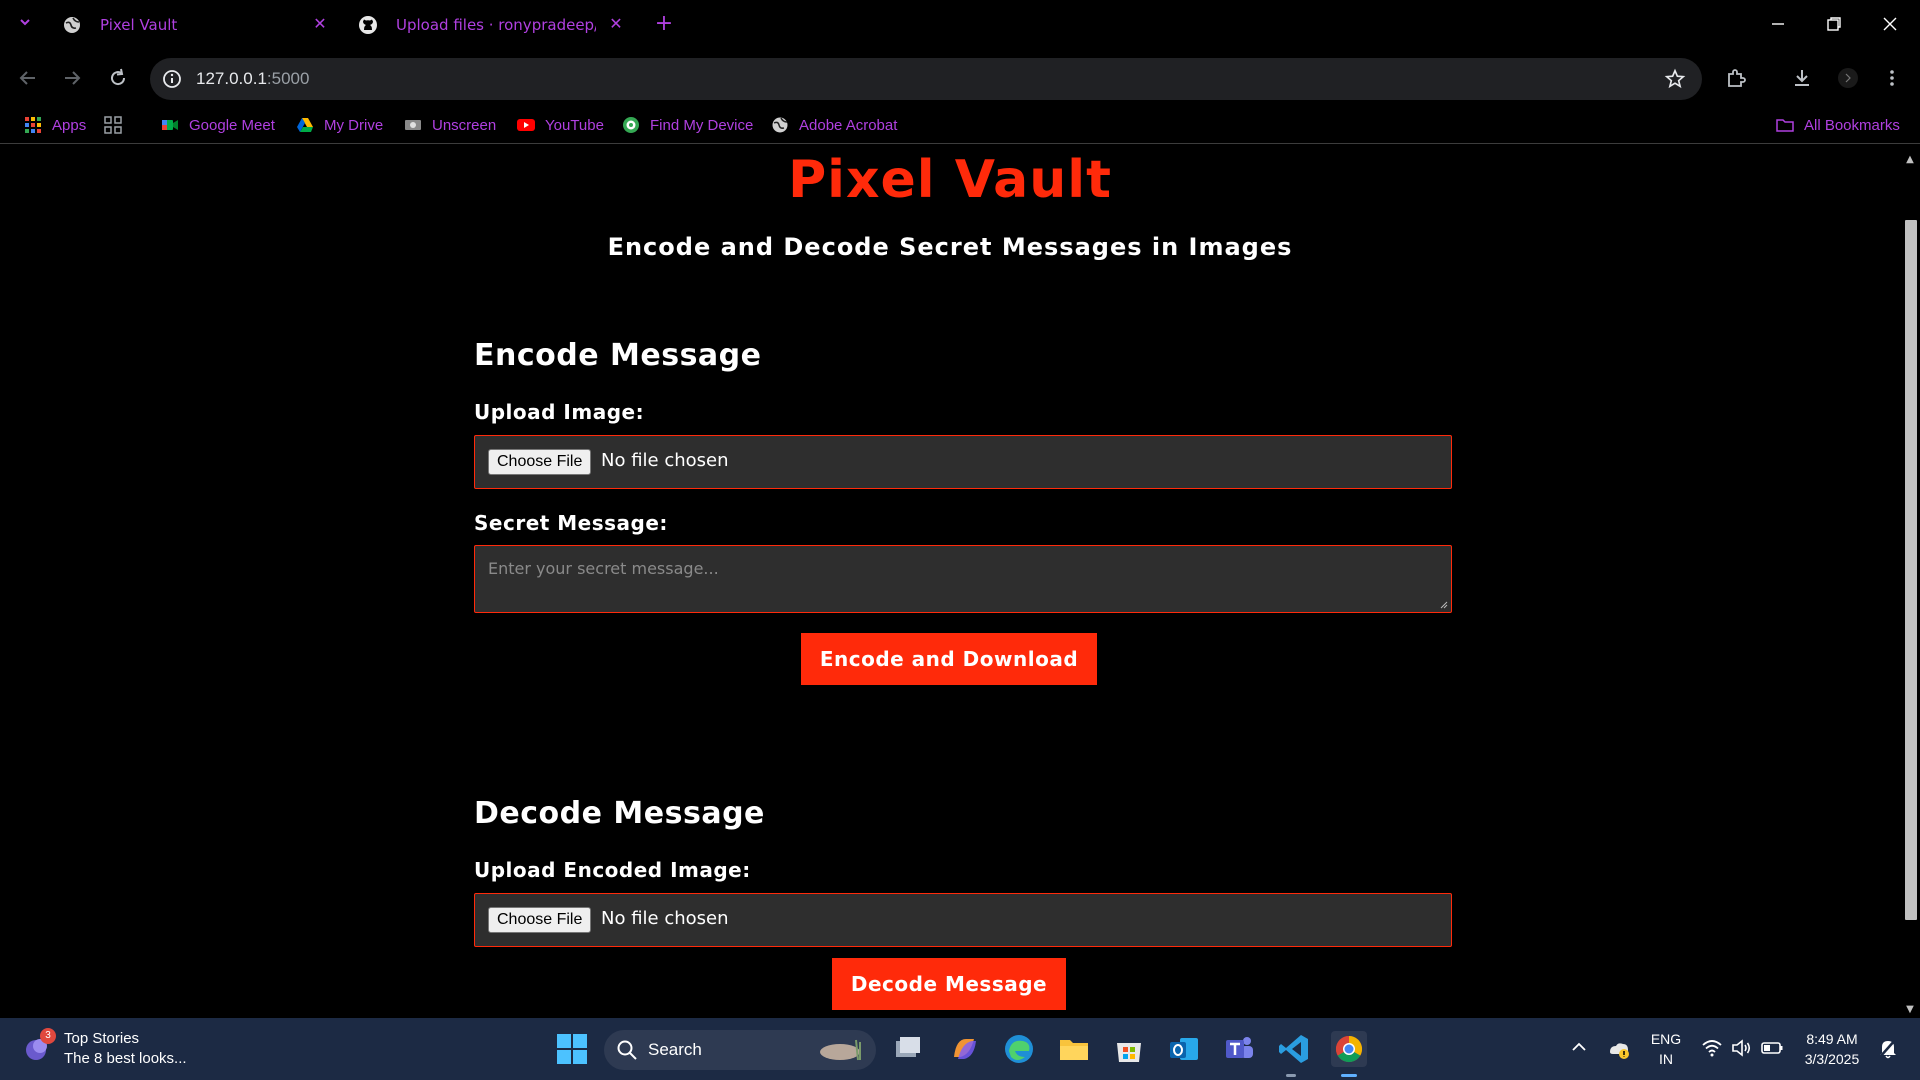 Image resolution: width=1920 pixels, height=1080 pixels. Describe the element at coordinates (33, 125) in the screenshot. I see `apps-grid-icon` at that location.